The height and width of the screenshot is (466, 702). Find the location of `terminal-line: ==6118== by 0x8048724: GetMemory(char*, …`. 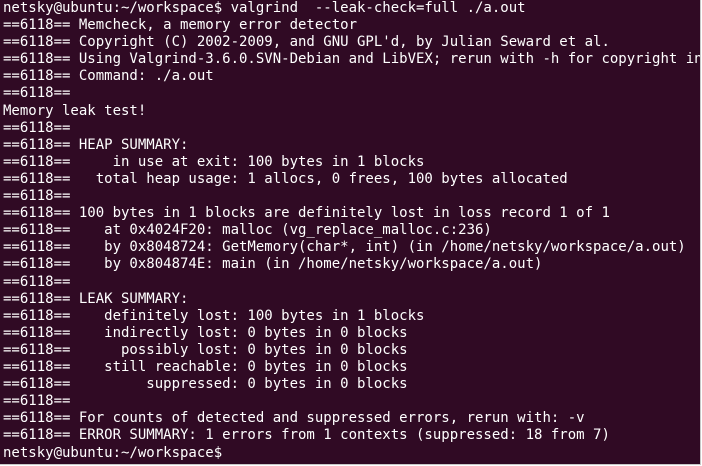

terminal-line: ==6118== by 0x8048724: GetMemory(char*, … is located at coordinates (344, 247).